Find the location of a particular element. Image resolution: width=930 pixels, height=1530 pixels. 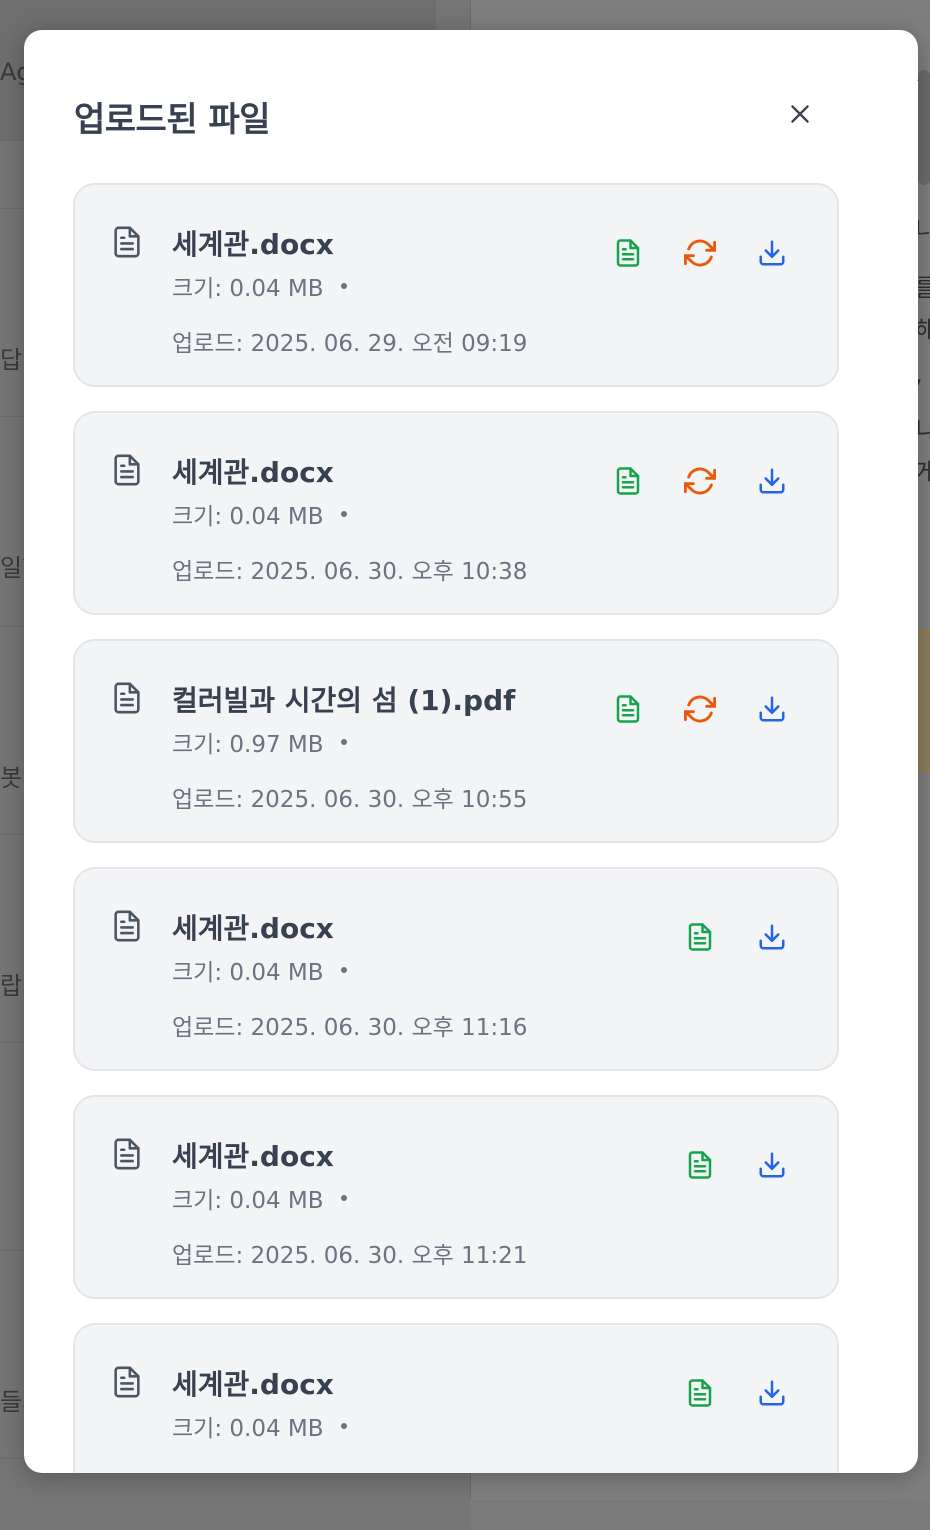

background-text: 봇 is located at coordinates (11, 778).